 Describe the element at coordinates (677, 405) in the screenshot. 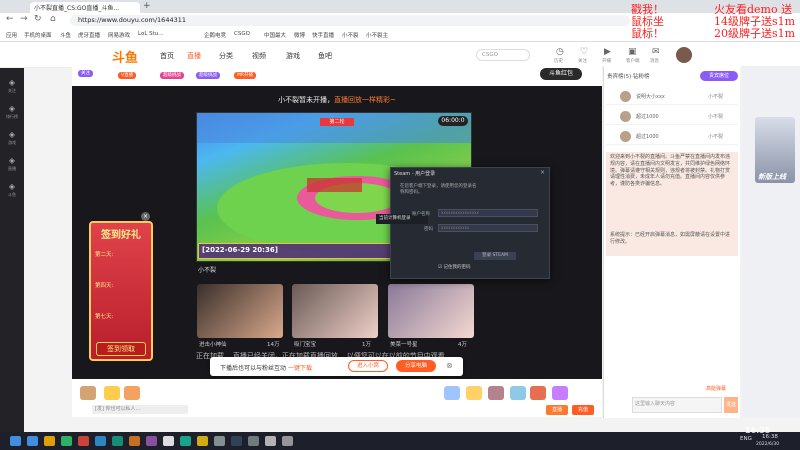

I see `chat-input: 这里输入聊天内容` at that location.